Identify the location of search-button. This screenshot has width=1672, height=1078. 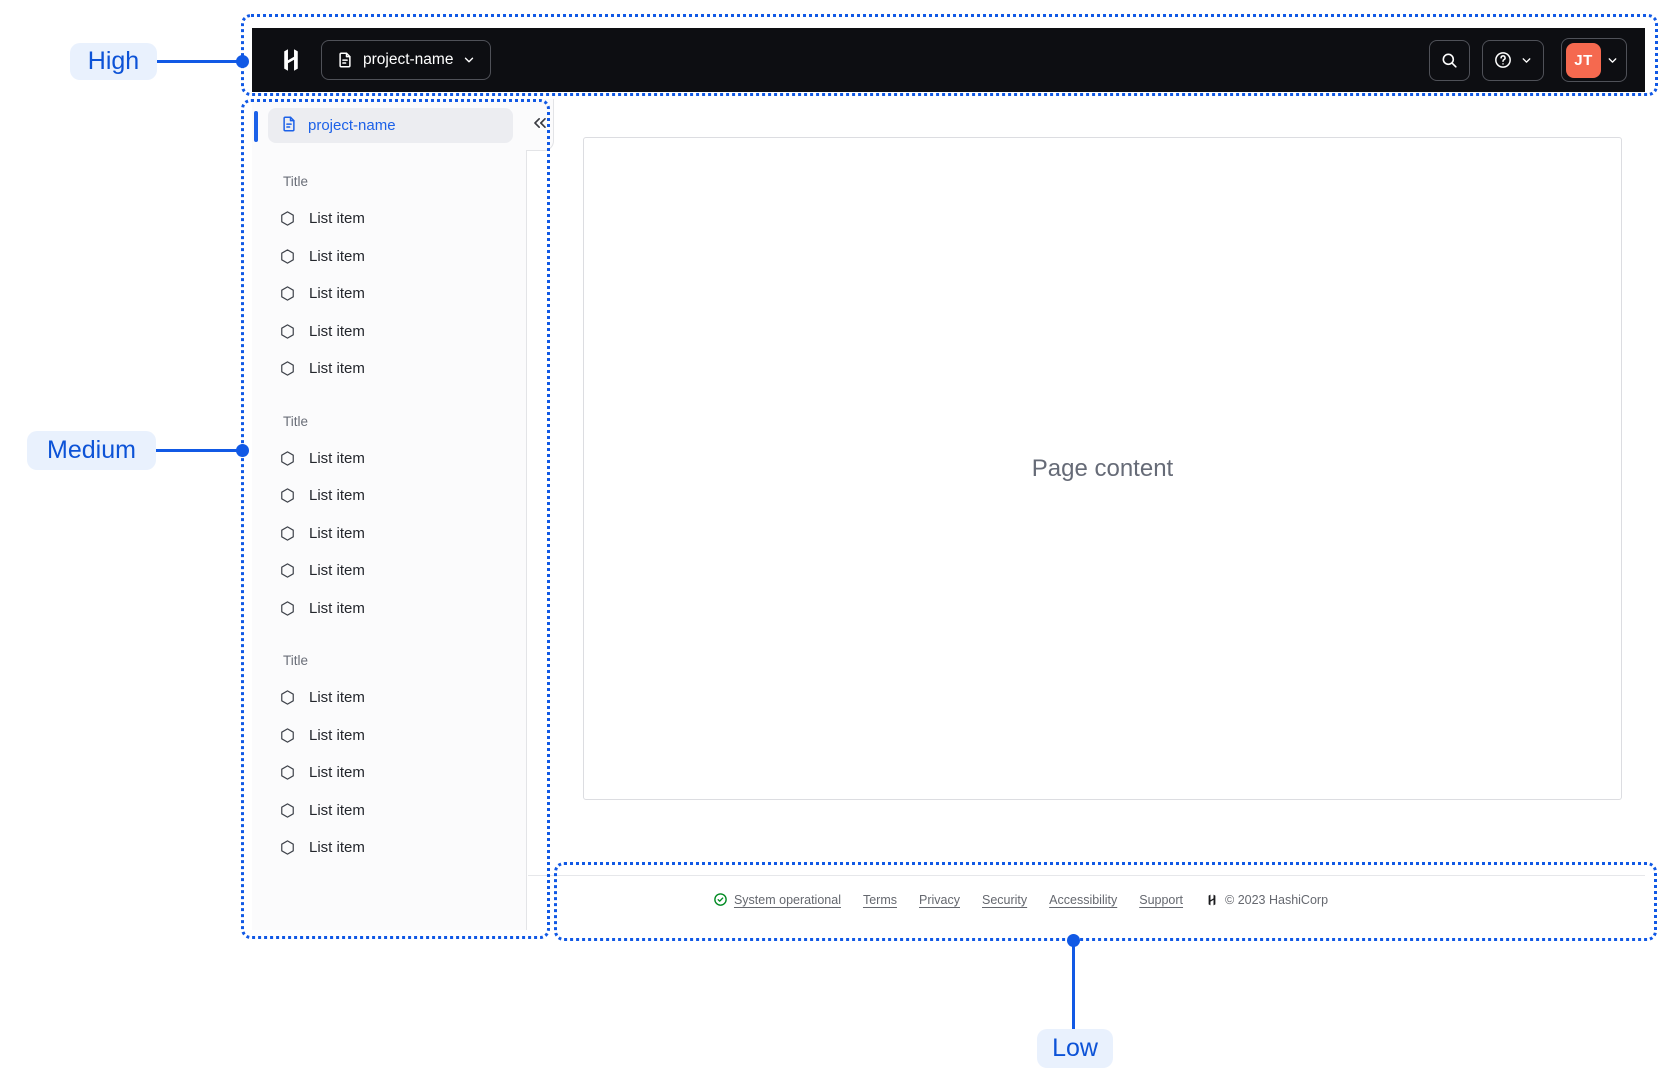
(1449, 60).